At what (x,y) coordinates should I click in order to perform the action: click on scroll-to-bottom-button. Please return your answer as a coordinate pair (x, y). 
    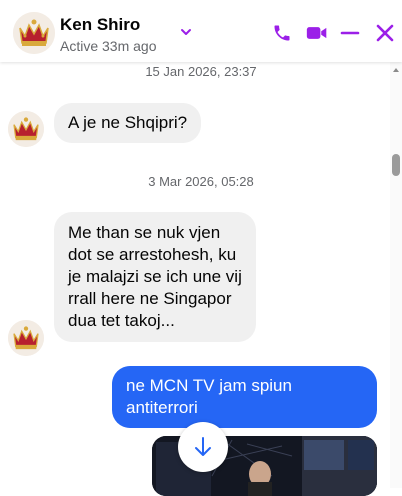
    Looking at the image, I should click on (203, 447).